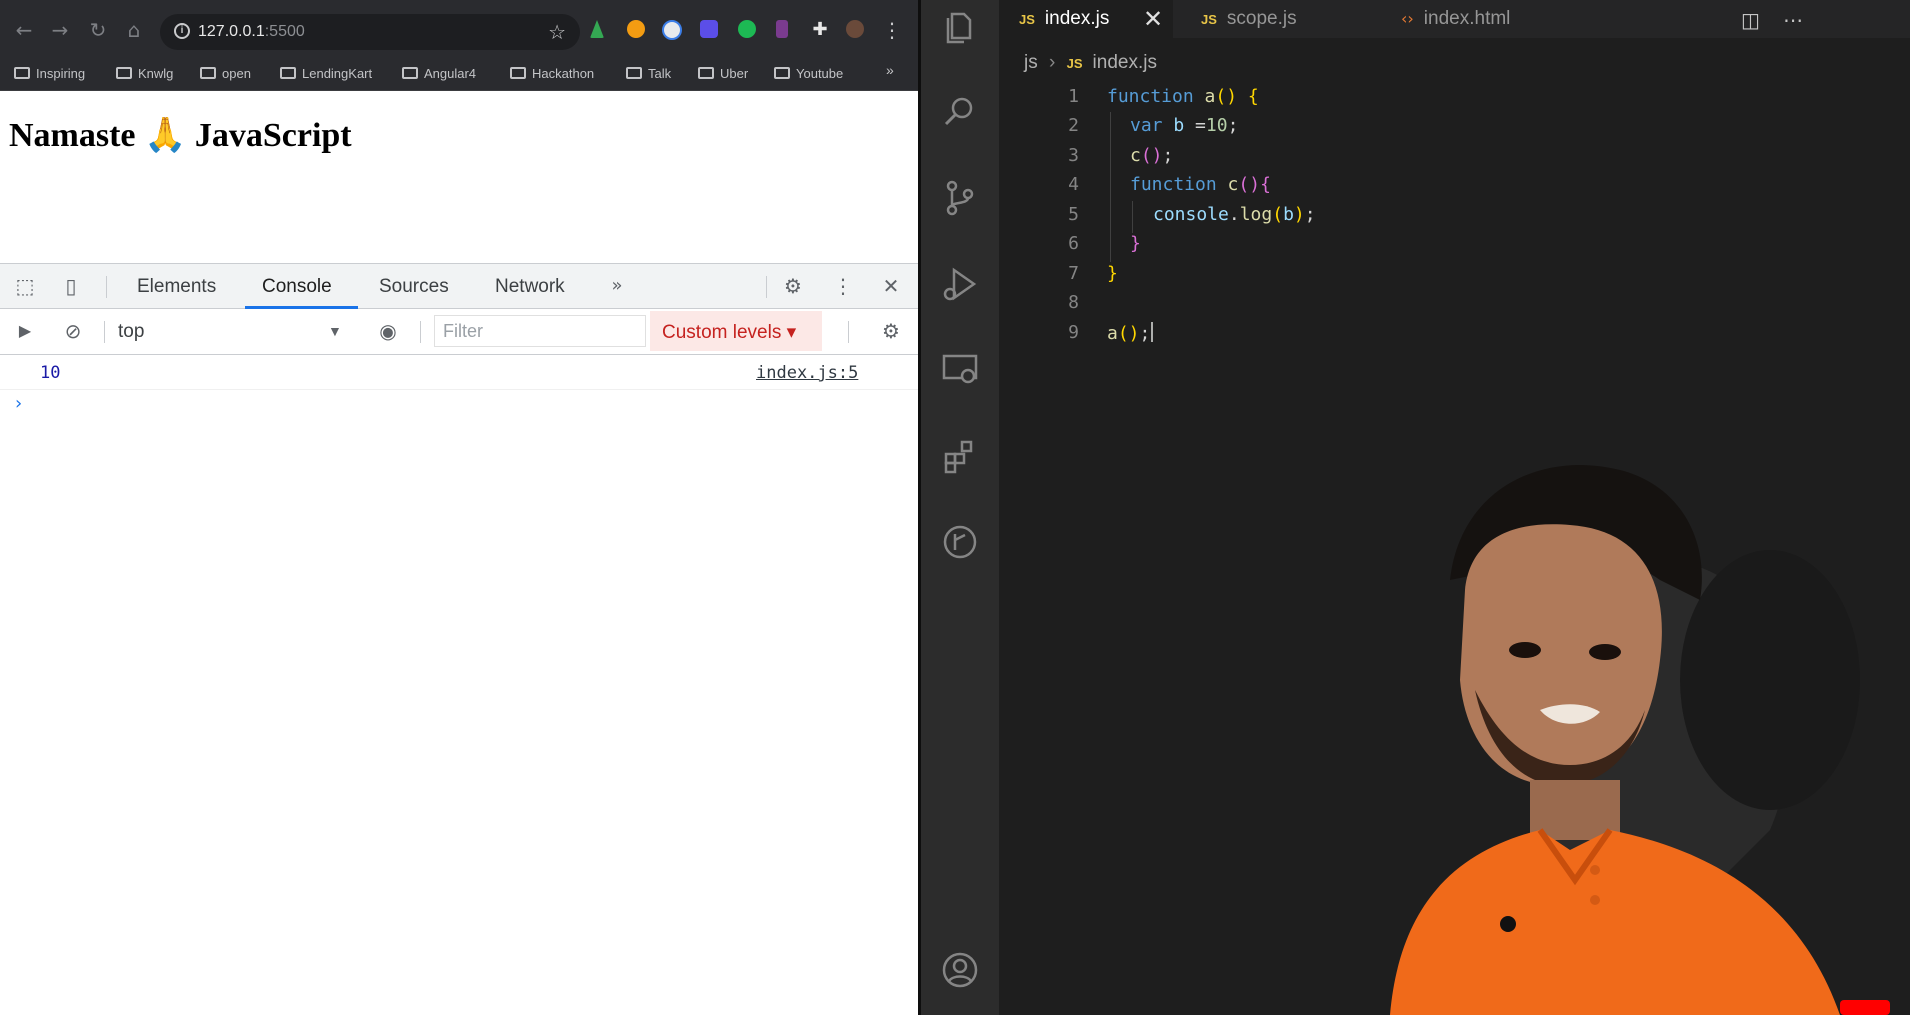 Image resolution: width=1910 pixels, height=1015 pixels. I want to click on context-selector: top, so click(131, 332).